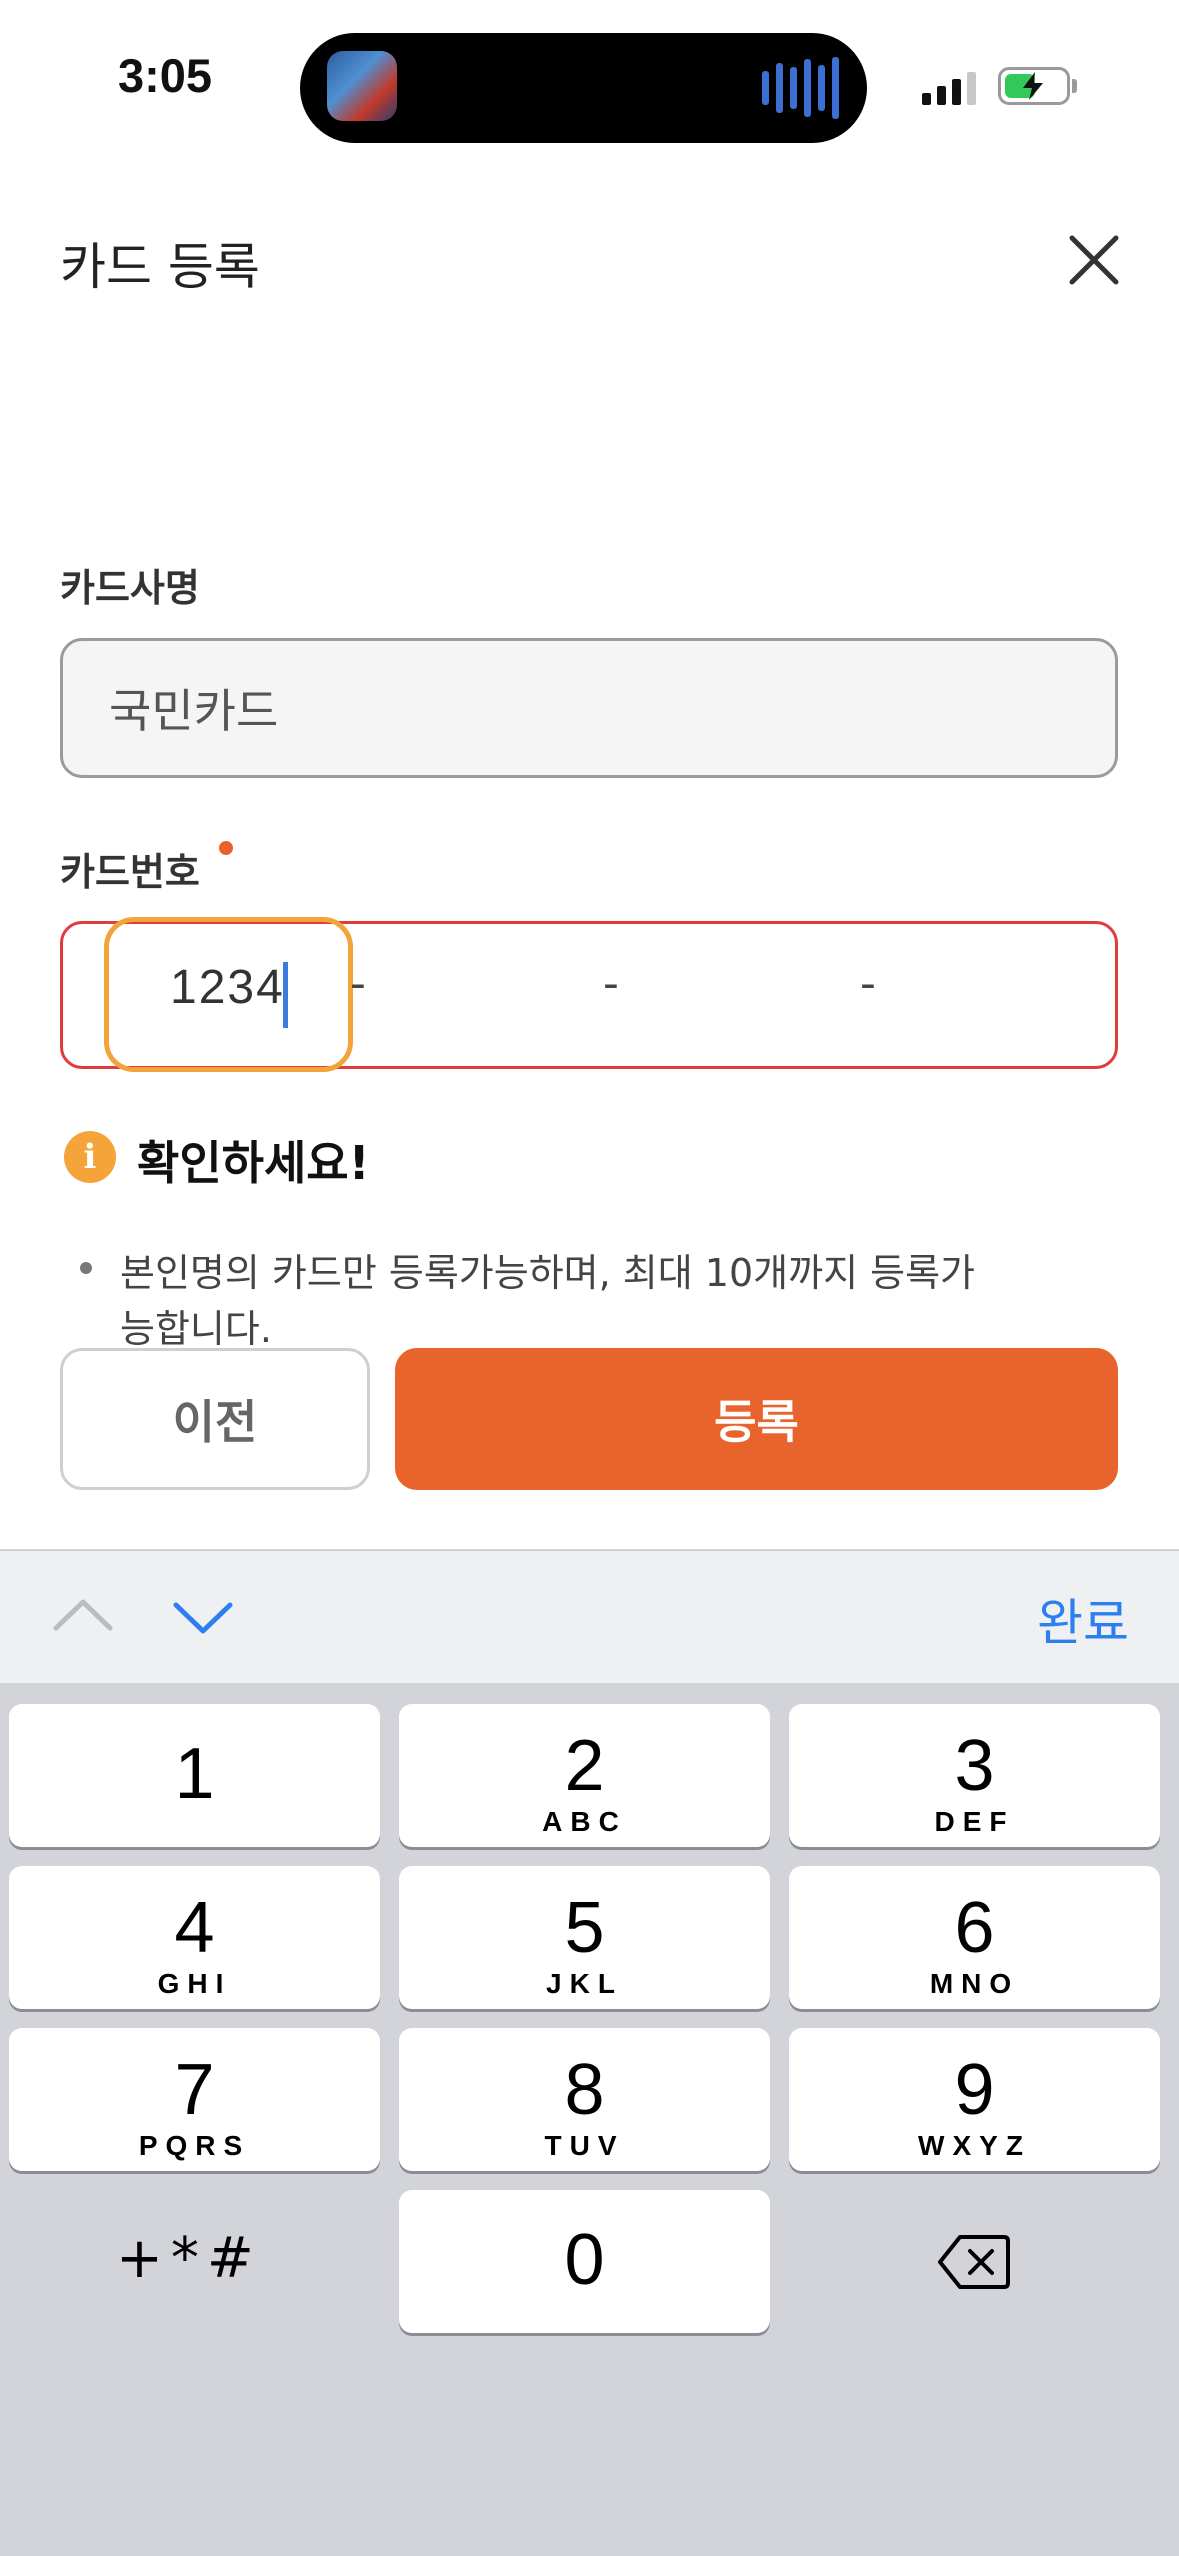 Image resolution: width=1179 pixels, height=2556 pixels. What do you see at coordinates (949, 87) in the screenshot?
I see `cellular-signal-icon` at bounding box center [949, 87].